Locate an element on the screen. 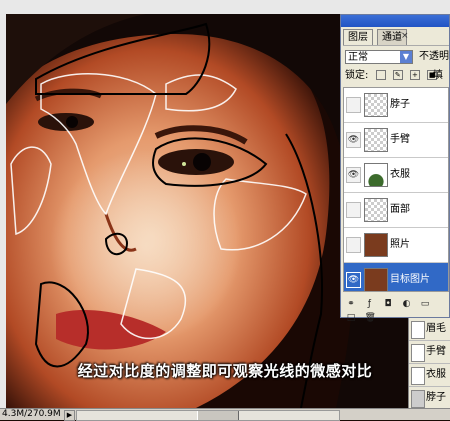 Image resolution: width=450 pixels, height=421 pixels. list-item: 脖子 is located at coordinates (429, 398).